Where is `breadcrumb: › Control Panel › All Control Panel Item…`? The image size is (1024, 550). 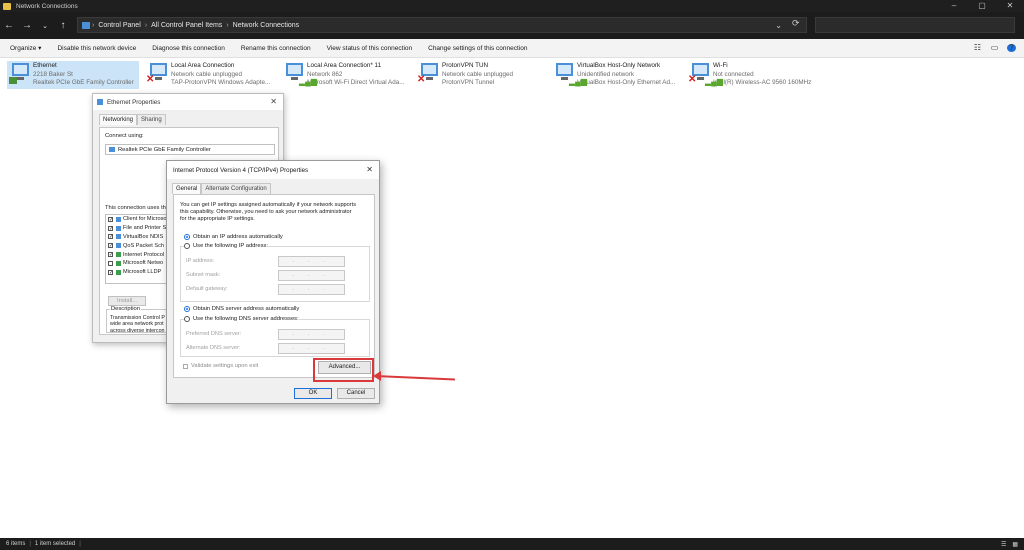
breadcrumb: › Control Panel › All Control Panel Item… is located at coordinates (442, 25).